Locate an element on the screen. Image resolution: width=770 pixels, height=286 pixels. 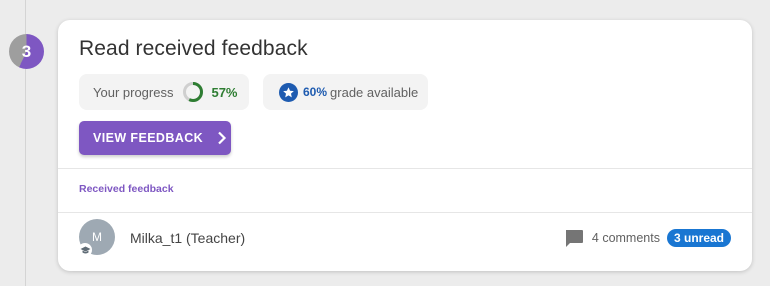
received-feedback-heading: Received feedback is located at coordinates (126, 189).